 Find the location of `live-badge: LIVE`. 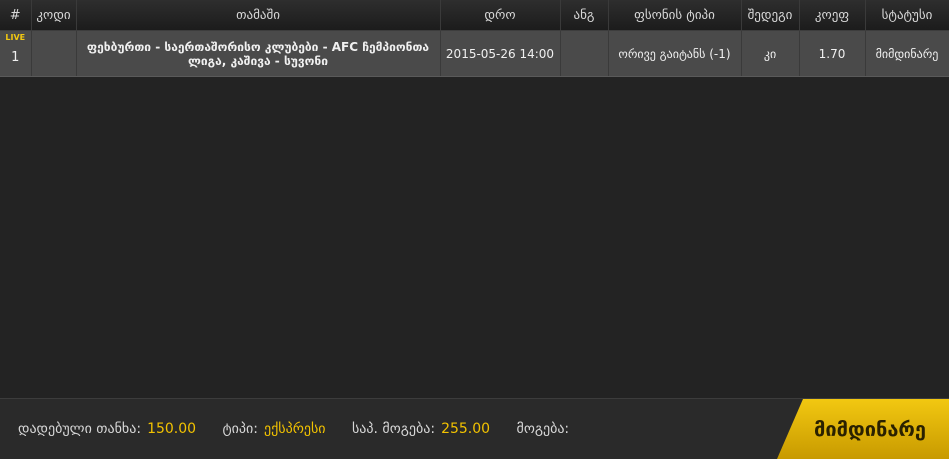

live-badge: LIVE is located at coordinates (15, 37).